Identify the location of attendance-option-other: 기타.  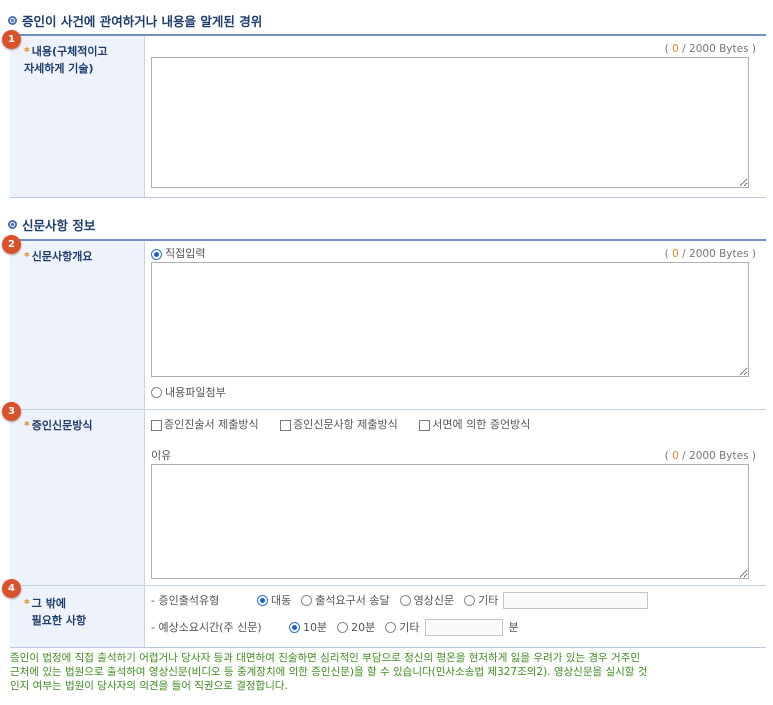
(481, 600).